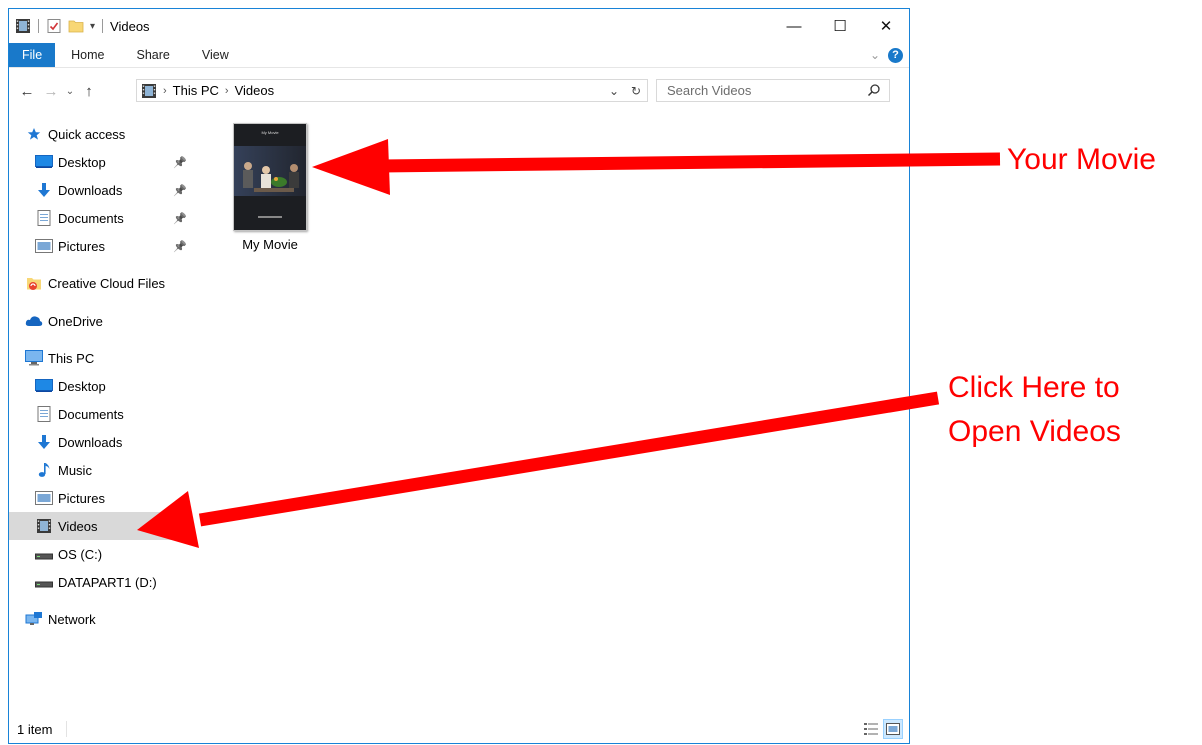 This screenshot has height=745, width=1202. What do you see at coordinates (215, 55) in the screenshot?
I see `tab-view: View` at bounding box center [215, 55].